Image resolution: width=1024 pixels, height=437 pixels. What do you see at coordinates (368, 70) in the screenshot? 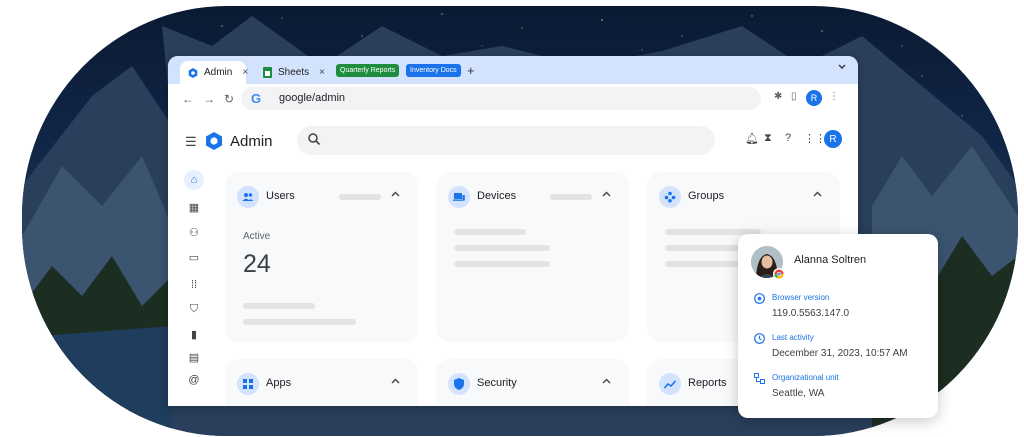
I see `tab-group-quarterly-reports: Quarterly Reports` at bounding box center [368, 70].